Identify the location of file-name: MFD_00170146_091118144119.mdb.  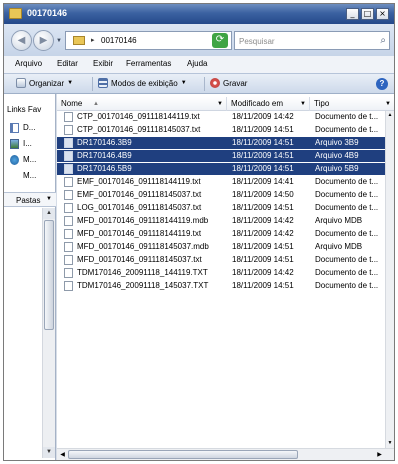
(143, 220).